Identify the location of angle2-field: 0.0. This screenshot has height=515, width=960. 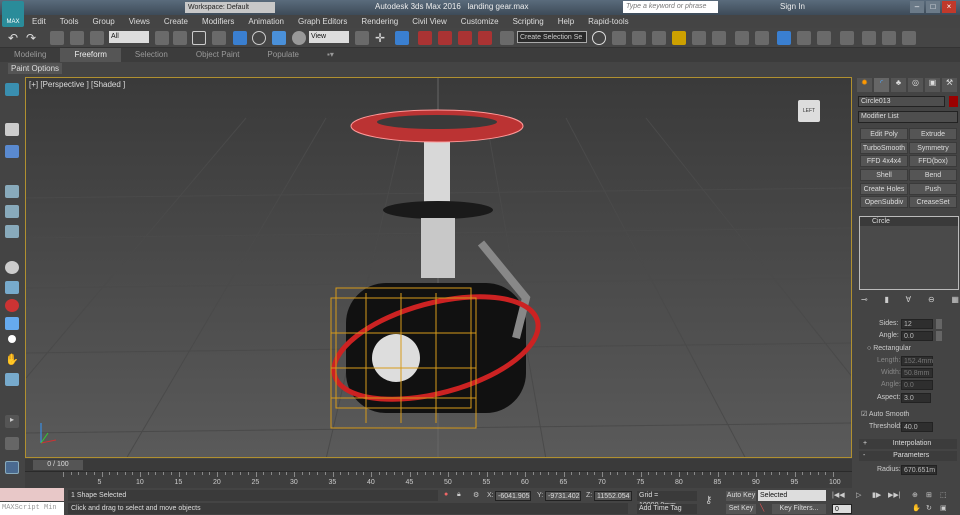
(917, 385).